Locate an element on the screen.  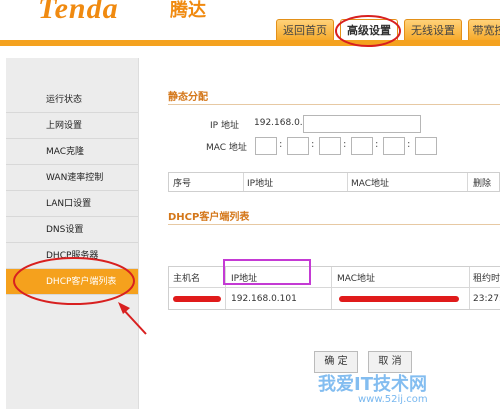
dhcp-row-lease: 23:27: is located at coordinates (486, 299).